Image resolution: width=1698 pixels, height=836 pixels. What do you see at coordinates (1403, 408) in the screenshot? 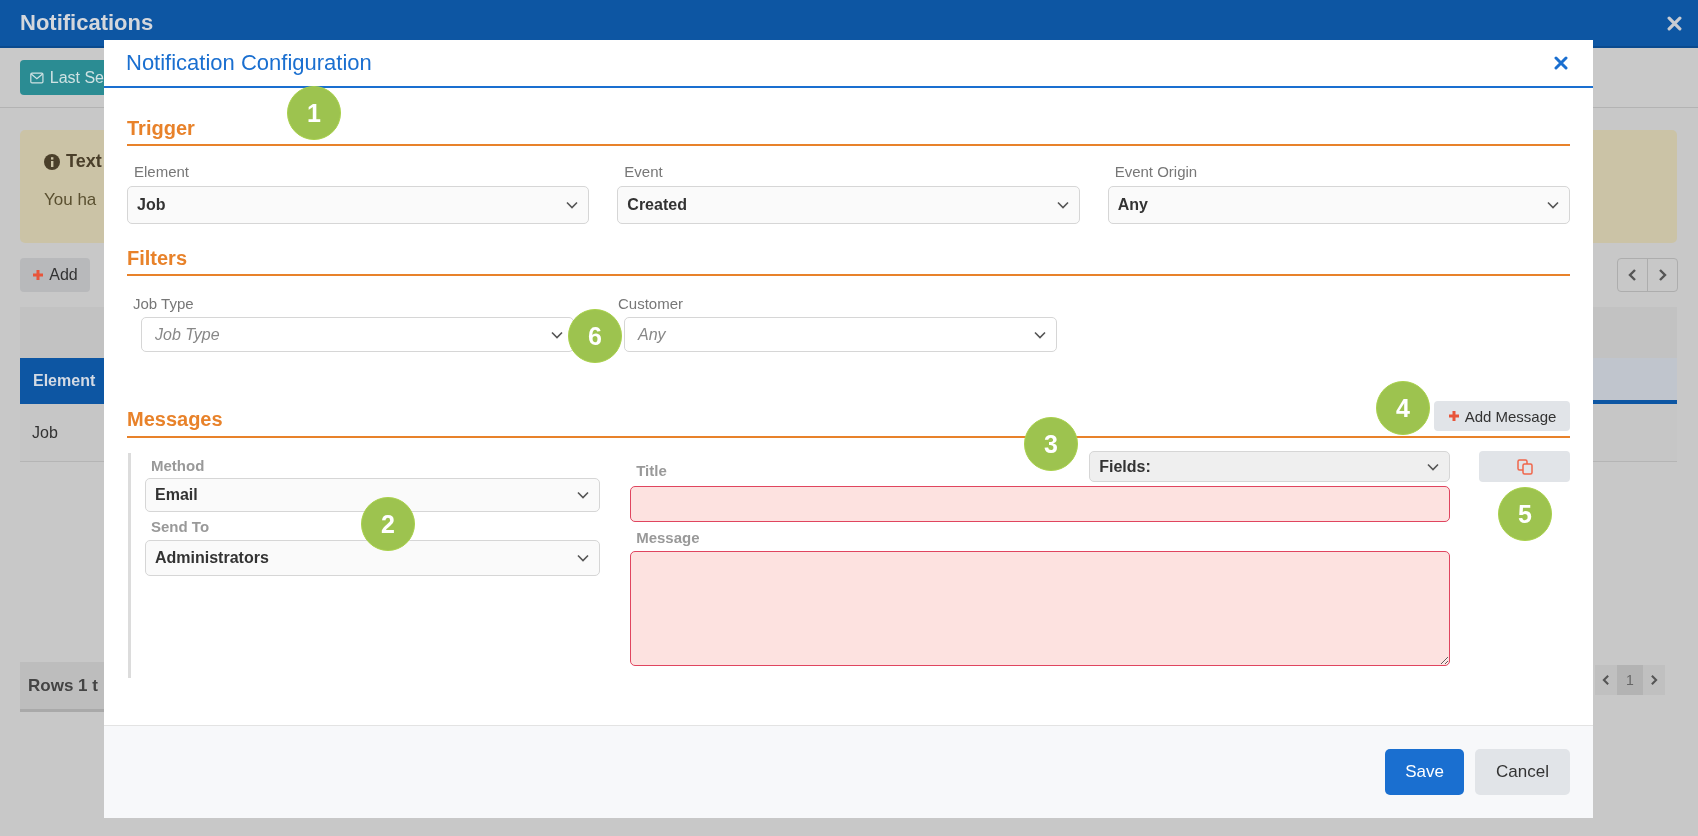
I see `number-badge: 4` at bounding box center [1403, 408].